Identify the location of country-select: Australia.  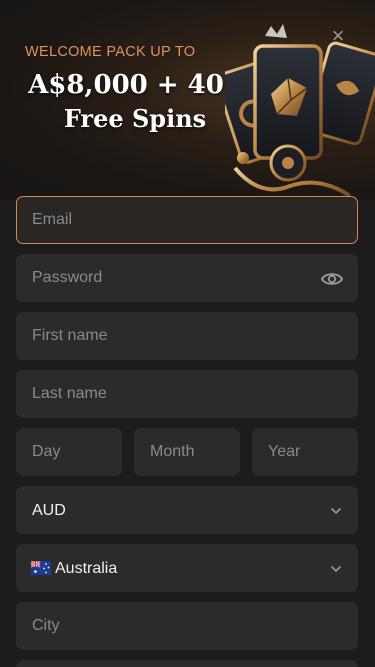
(187, 568).